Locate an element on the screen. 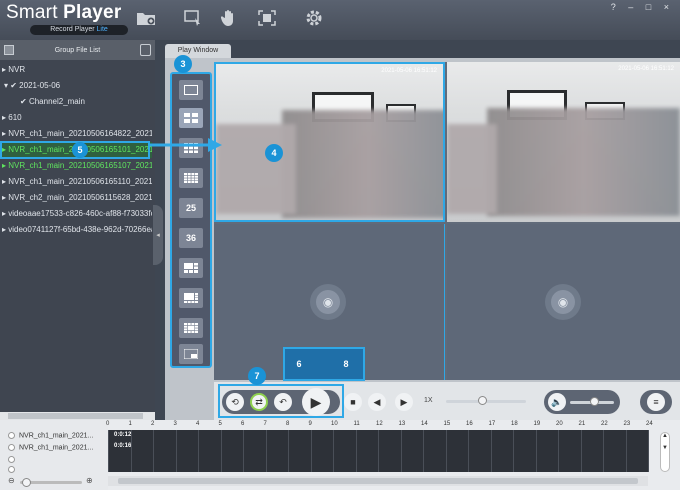 This screenshot has height=490, width=680. timeline-hour-label: 24 is located at coordinates (649, 424).